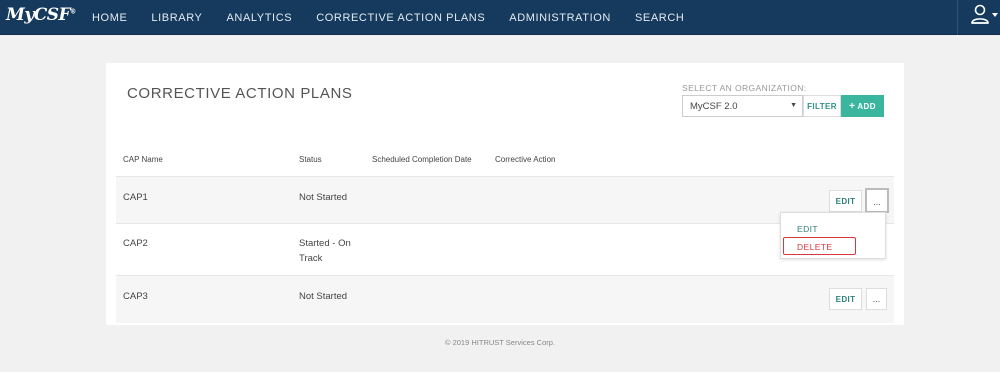 Image resolution: width=1000 pixels, height=372 pixels. Describe the element at coordinates (742, 106) in the screenshot. I see `org-select: MyCSF 2.0 ▼` at that location.